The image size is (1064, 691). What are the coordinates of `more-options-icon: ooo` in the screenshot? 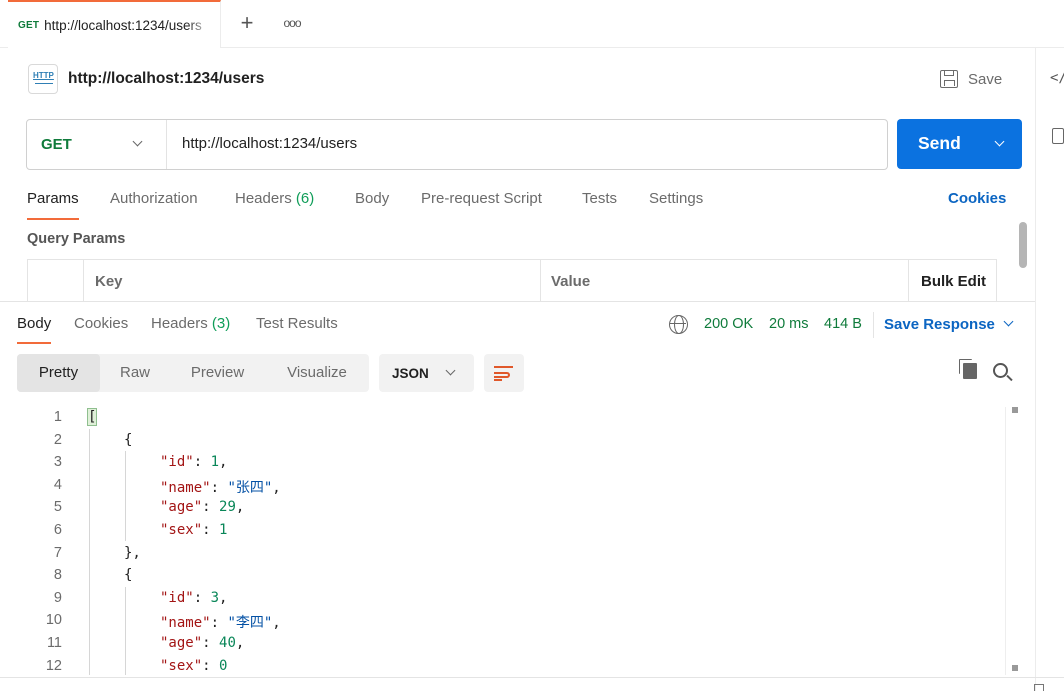 It's located at (292, 23).